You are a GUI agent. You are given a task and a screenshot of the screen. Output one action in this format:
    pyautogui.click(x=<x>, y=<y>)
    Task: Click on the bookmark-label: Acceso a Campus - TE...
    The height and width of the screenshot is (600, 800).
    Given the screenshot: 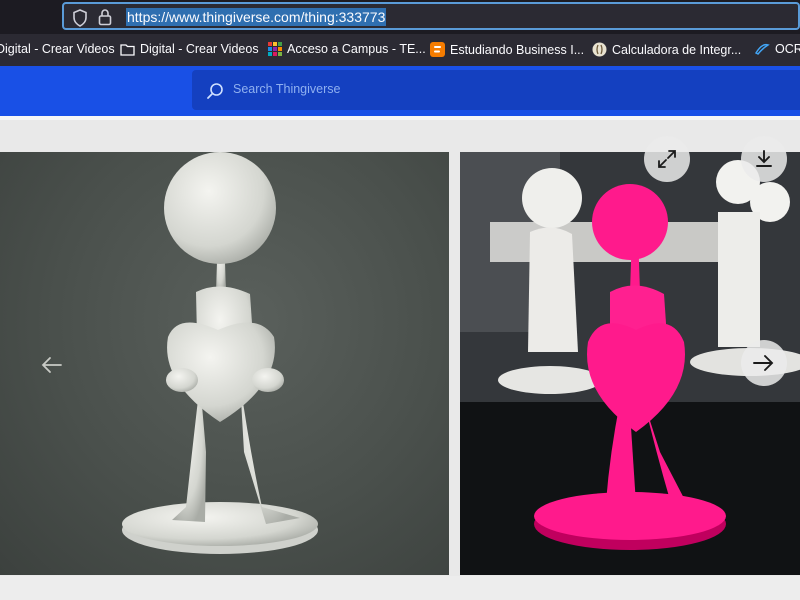 What is the action you would take?
    pyautogui.click(x=356, y=49)
    